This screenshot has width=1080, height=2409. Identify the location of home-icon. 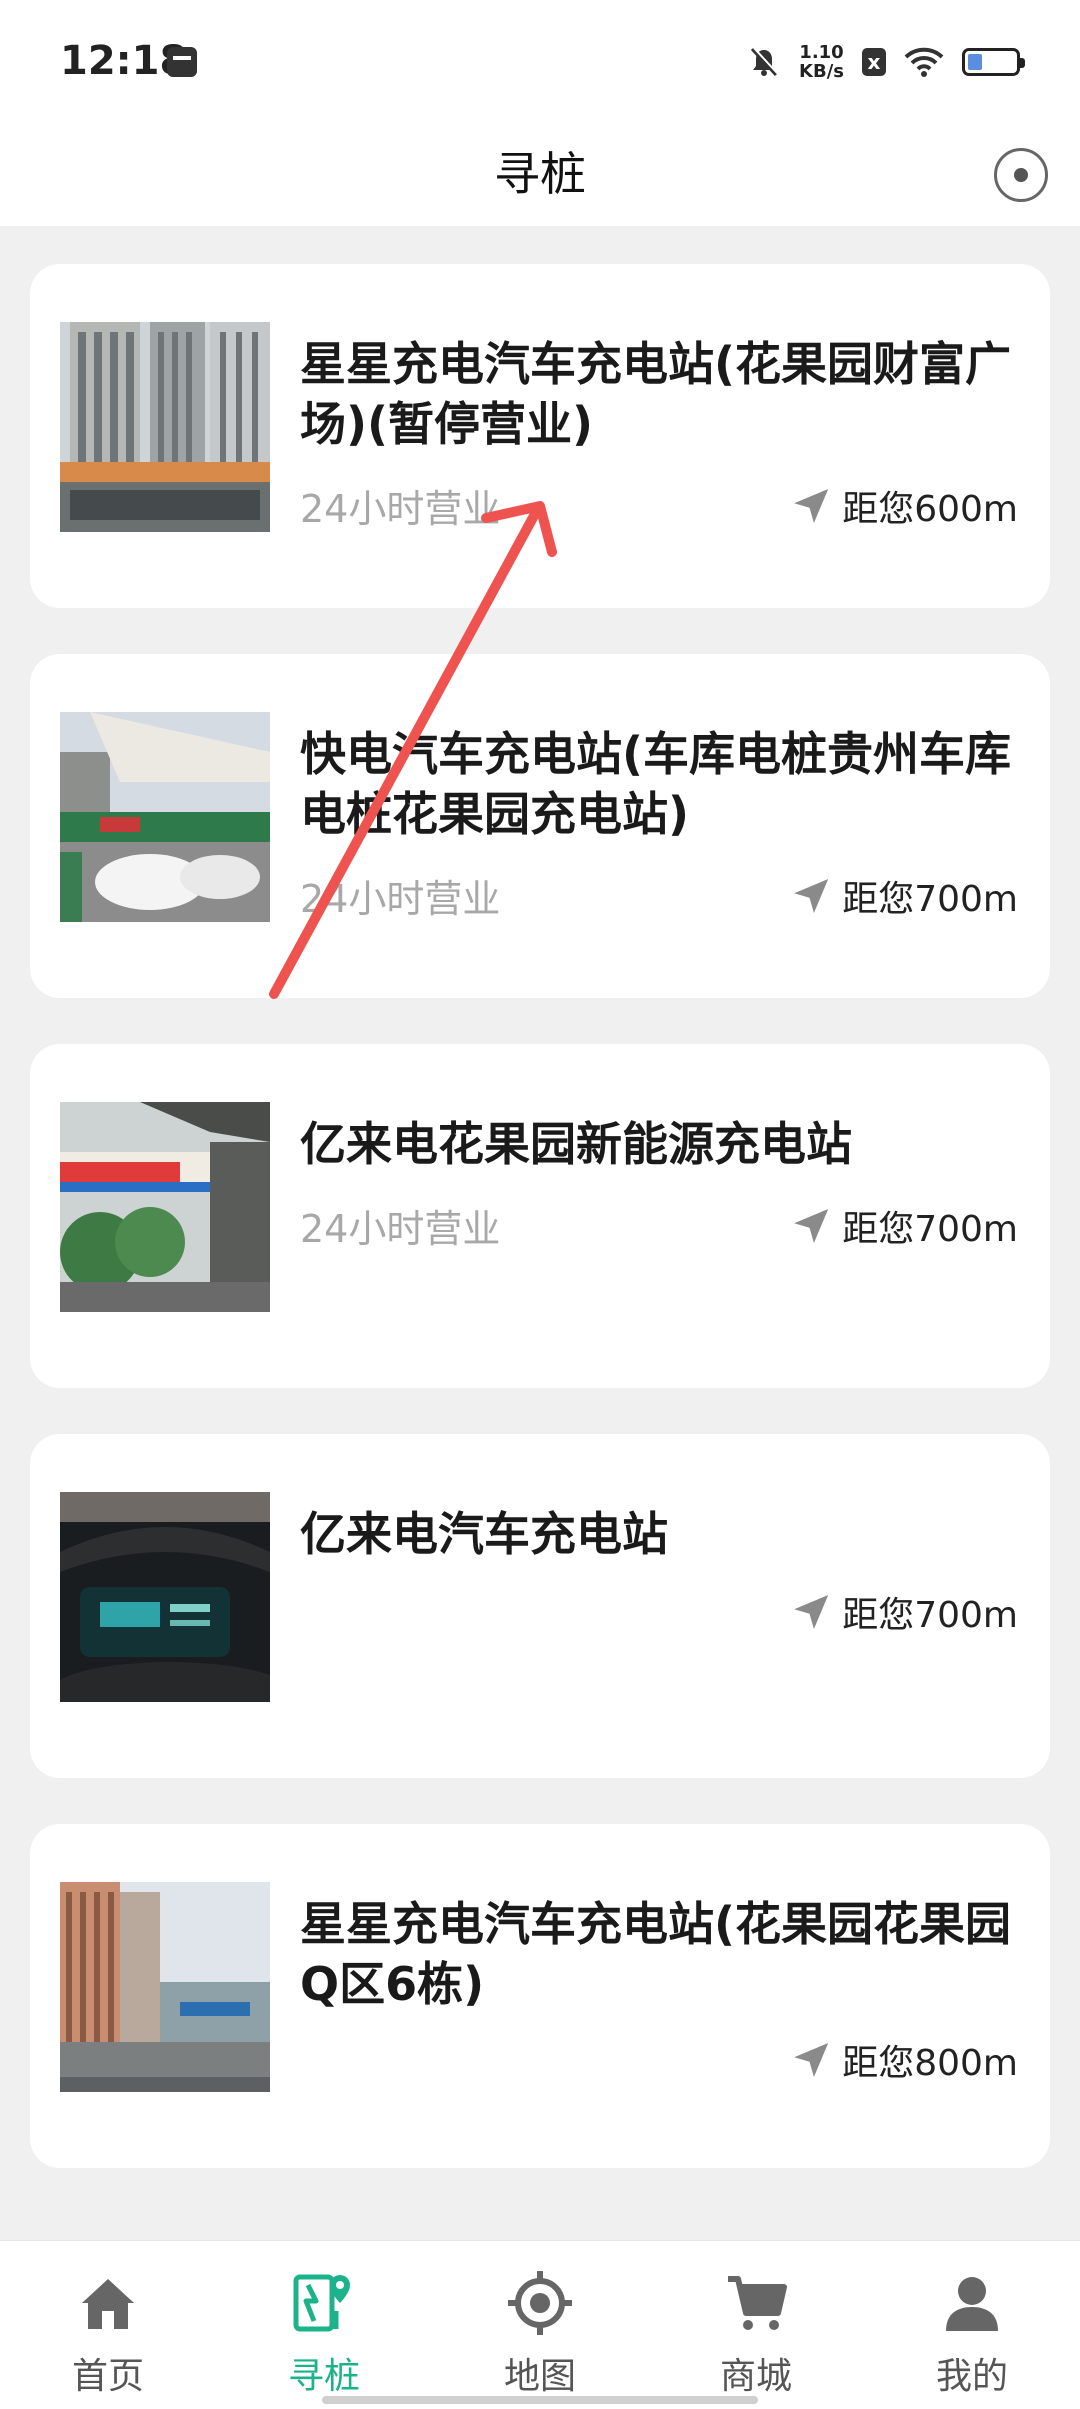
(108, 2303).